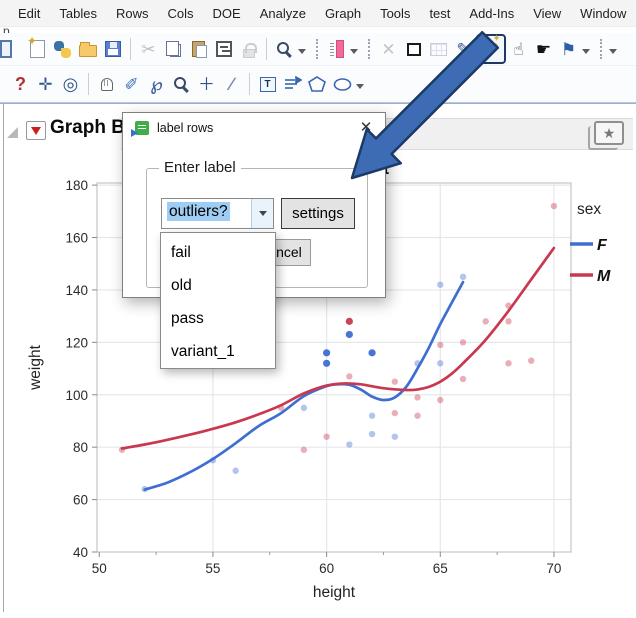 This screenshot has height=618, width=637. I want to click on grabber-hand-icon: ☝, so click(518, 49).